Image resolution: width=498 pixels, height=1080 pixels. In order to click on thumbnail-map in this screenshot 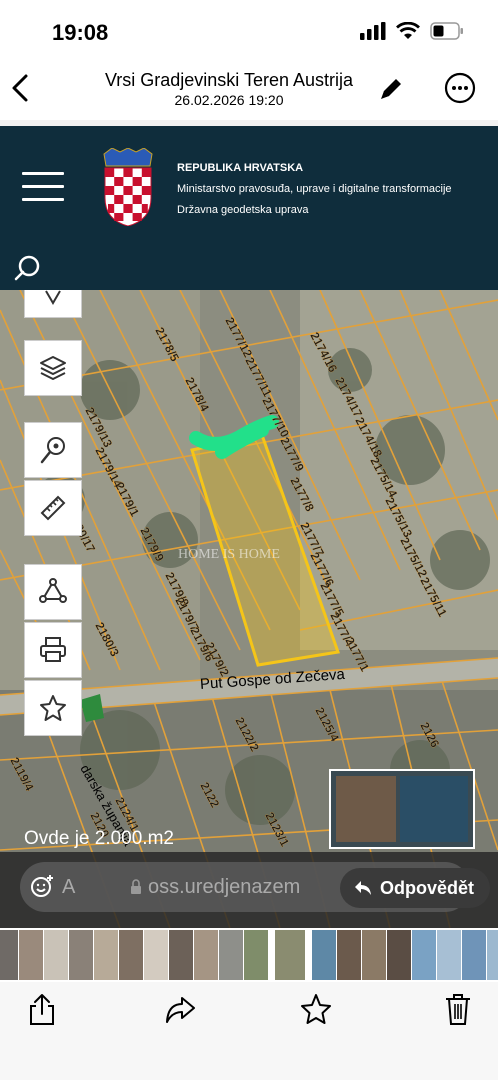, I will do `click(256, 955)`.